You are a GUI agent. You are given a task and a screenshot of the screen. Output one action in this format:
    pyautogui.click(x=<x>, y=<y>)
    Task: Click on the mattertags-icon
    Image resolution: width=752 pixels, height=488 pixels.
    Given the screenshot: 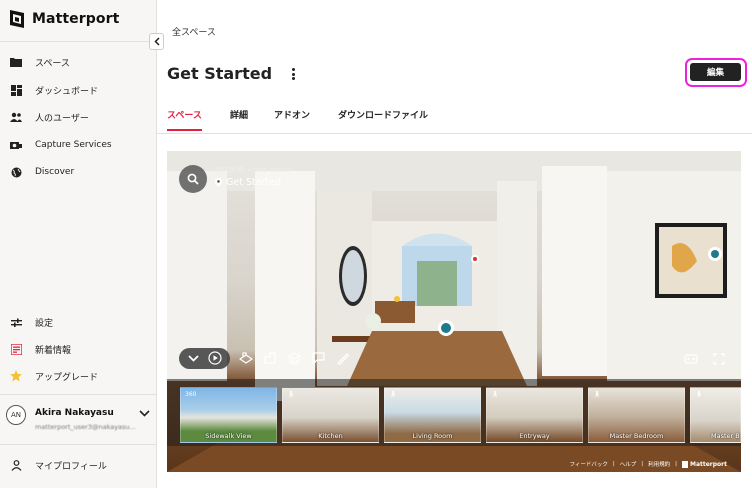 What is the action you would take?
    pyautogui.click(x=318, y=358)
    